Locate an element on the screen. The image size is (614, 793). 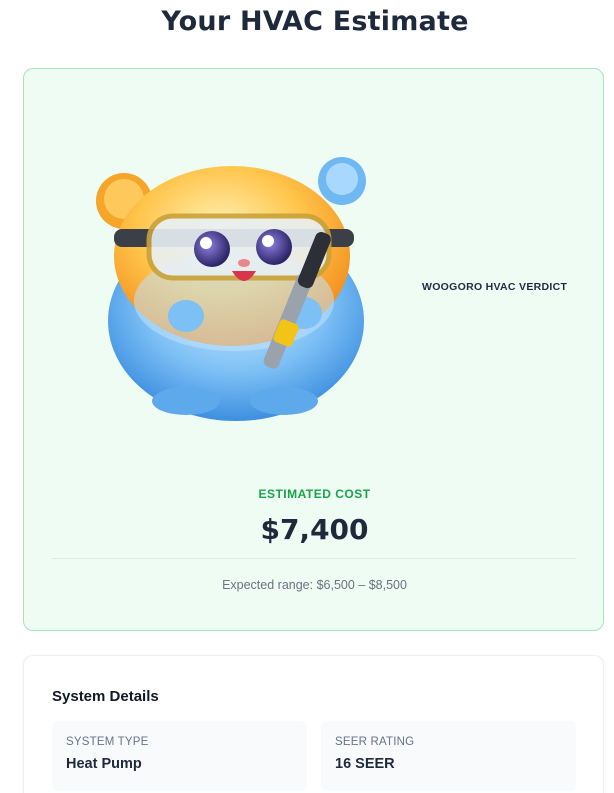
verdict-label: WOOGORO HVAC VERDICT is located at coordinates (495, 287).